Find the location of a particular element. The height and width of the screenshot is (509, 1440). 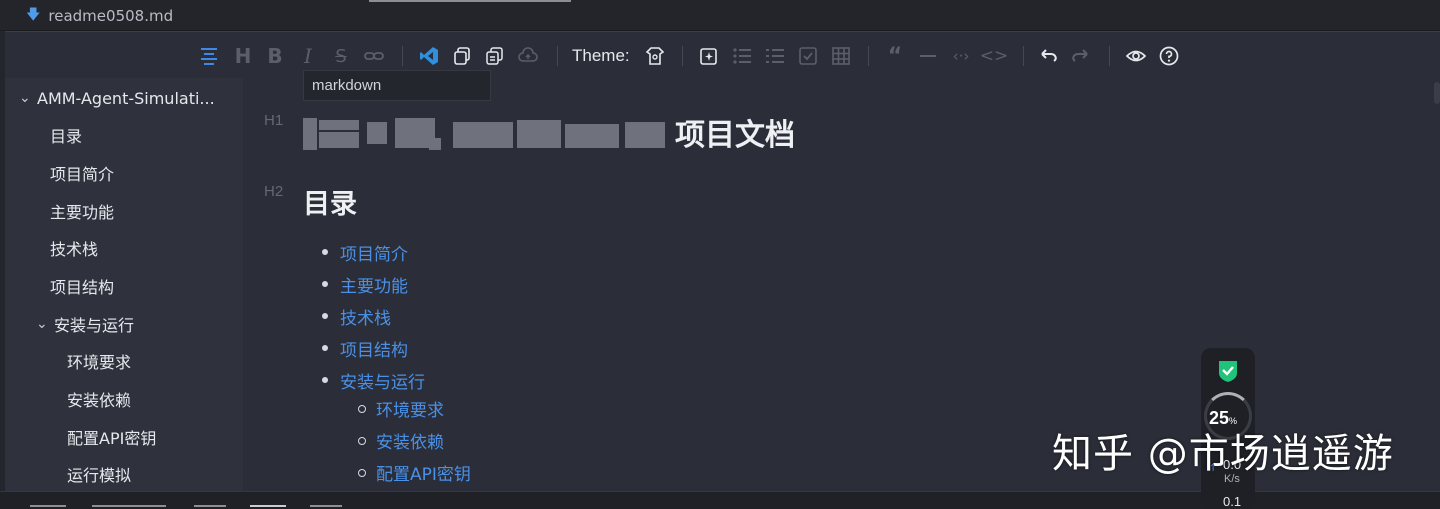

quote-icon: “ is located at coordinates (895, 56).